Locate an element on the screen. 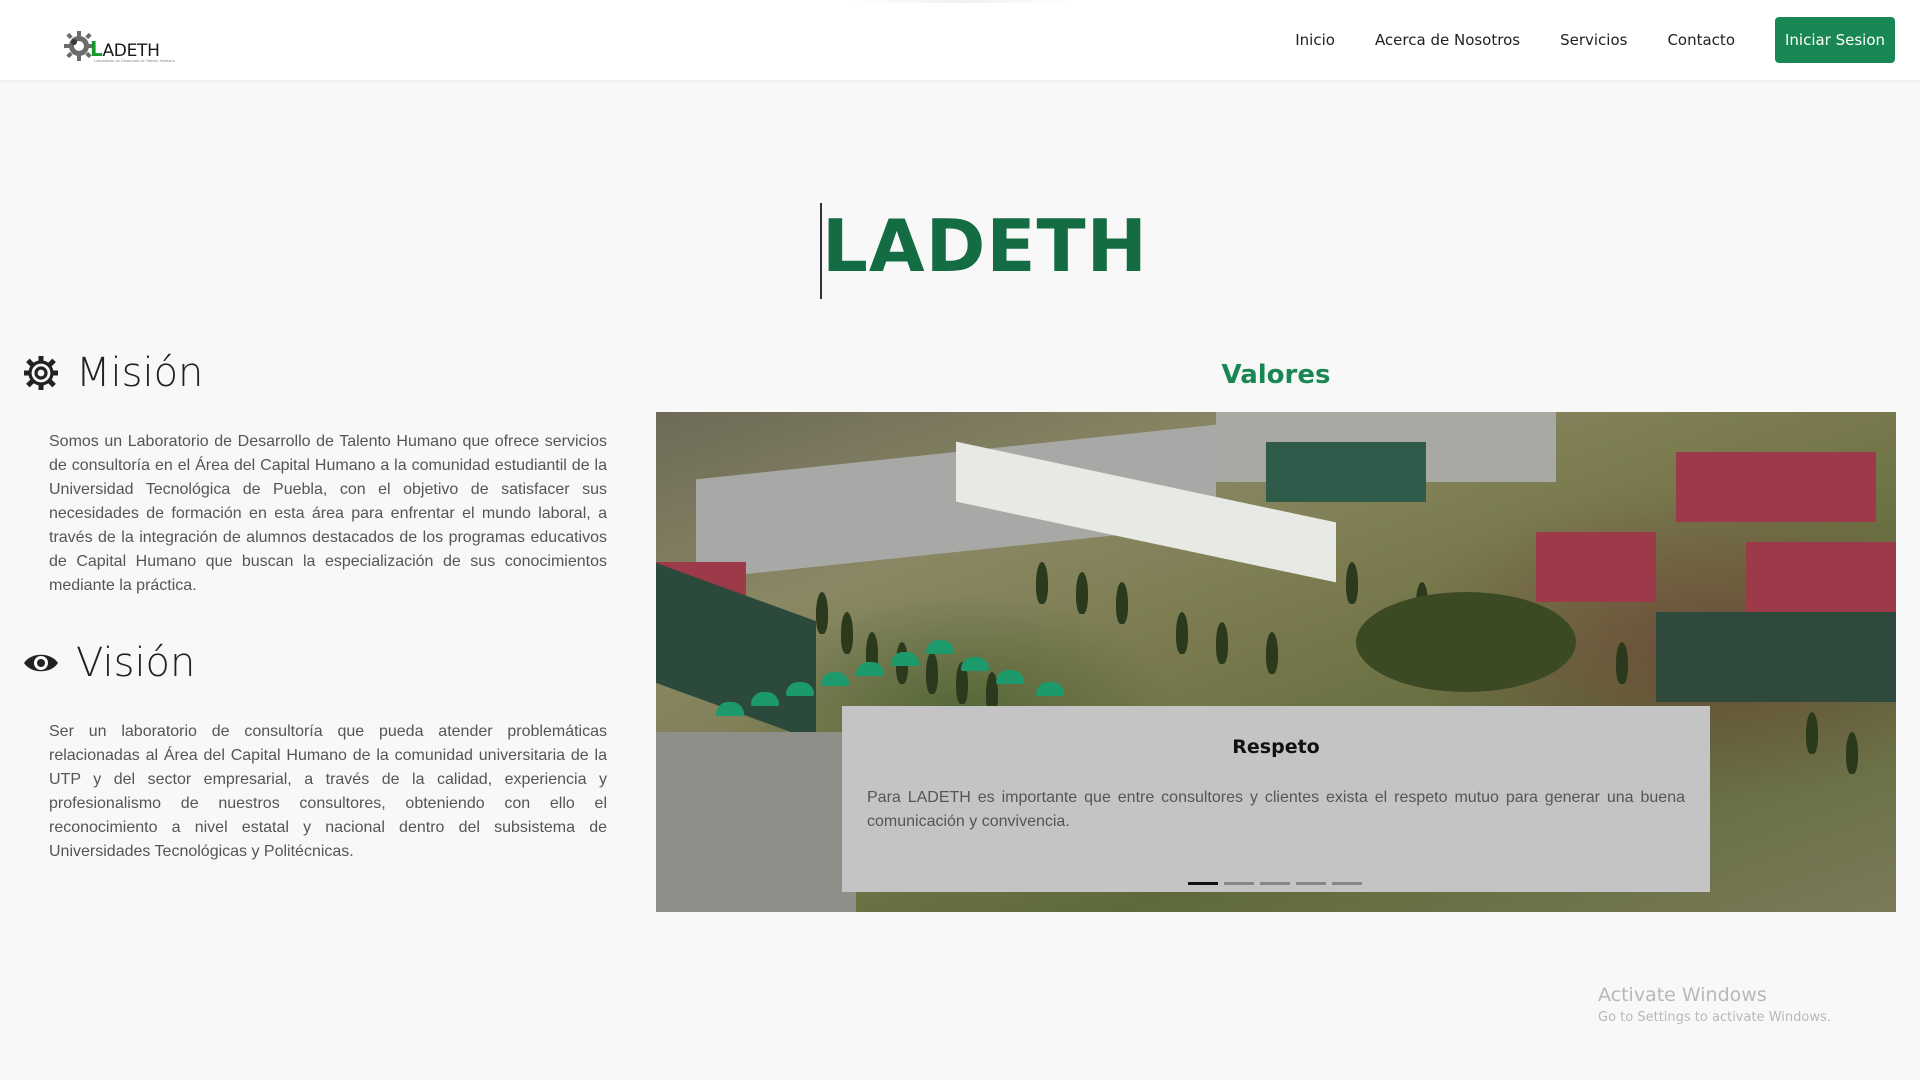 The width and height of the screenshot is (1920, 1080). nav-link-acerca: Acerca de Nosotros is located at coordinates (1447, 40).